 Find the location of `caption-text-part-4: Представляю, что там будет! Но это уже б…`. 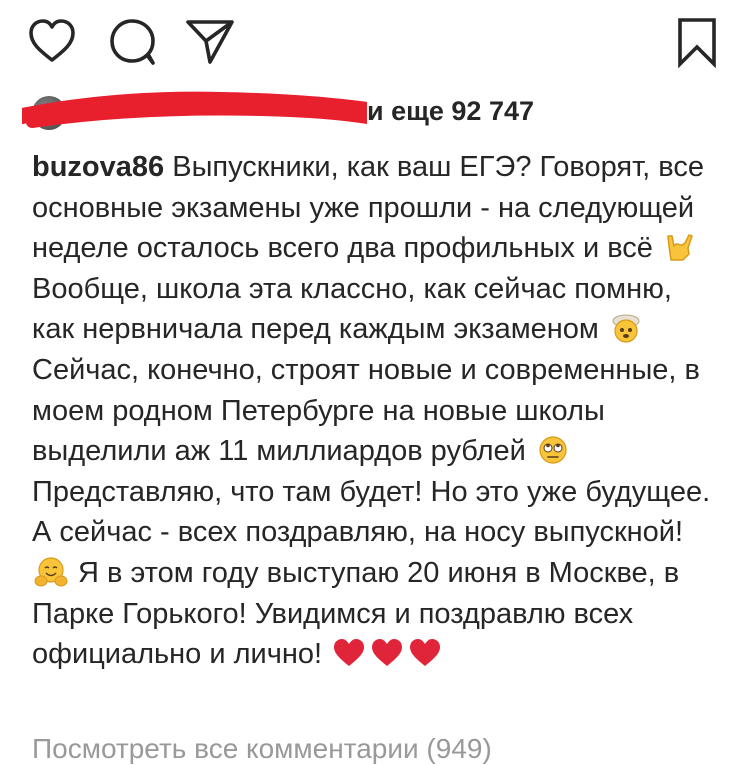

caption-text-part-4: Представляю, что там будет! Но это уже б… is located at coordinates (371, 512).